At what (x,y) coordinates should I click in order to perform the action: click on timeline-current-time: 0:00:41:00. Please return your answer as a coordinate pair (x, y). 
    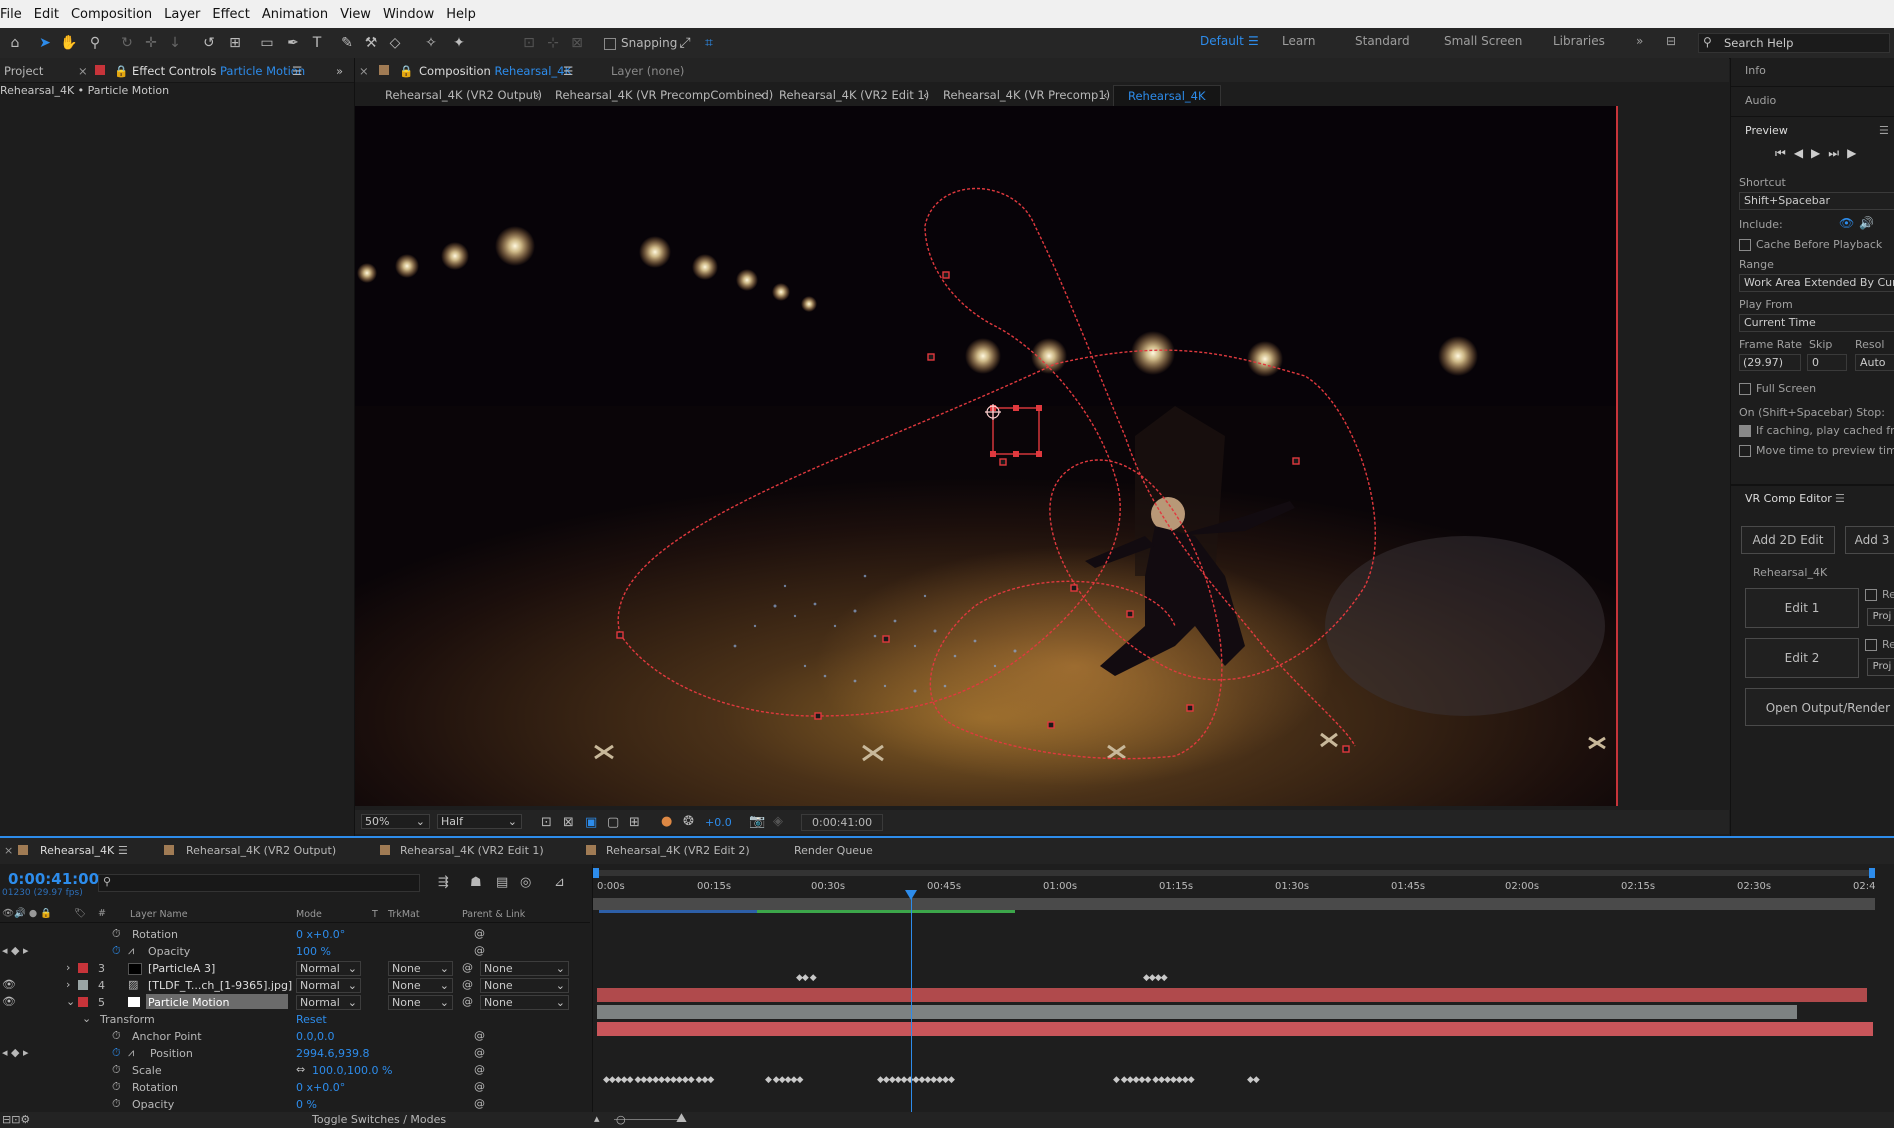
    Looking at the image, I should click on (53, 879).